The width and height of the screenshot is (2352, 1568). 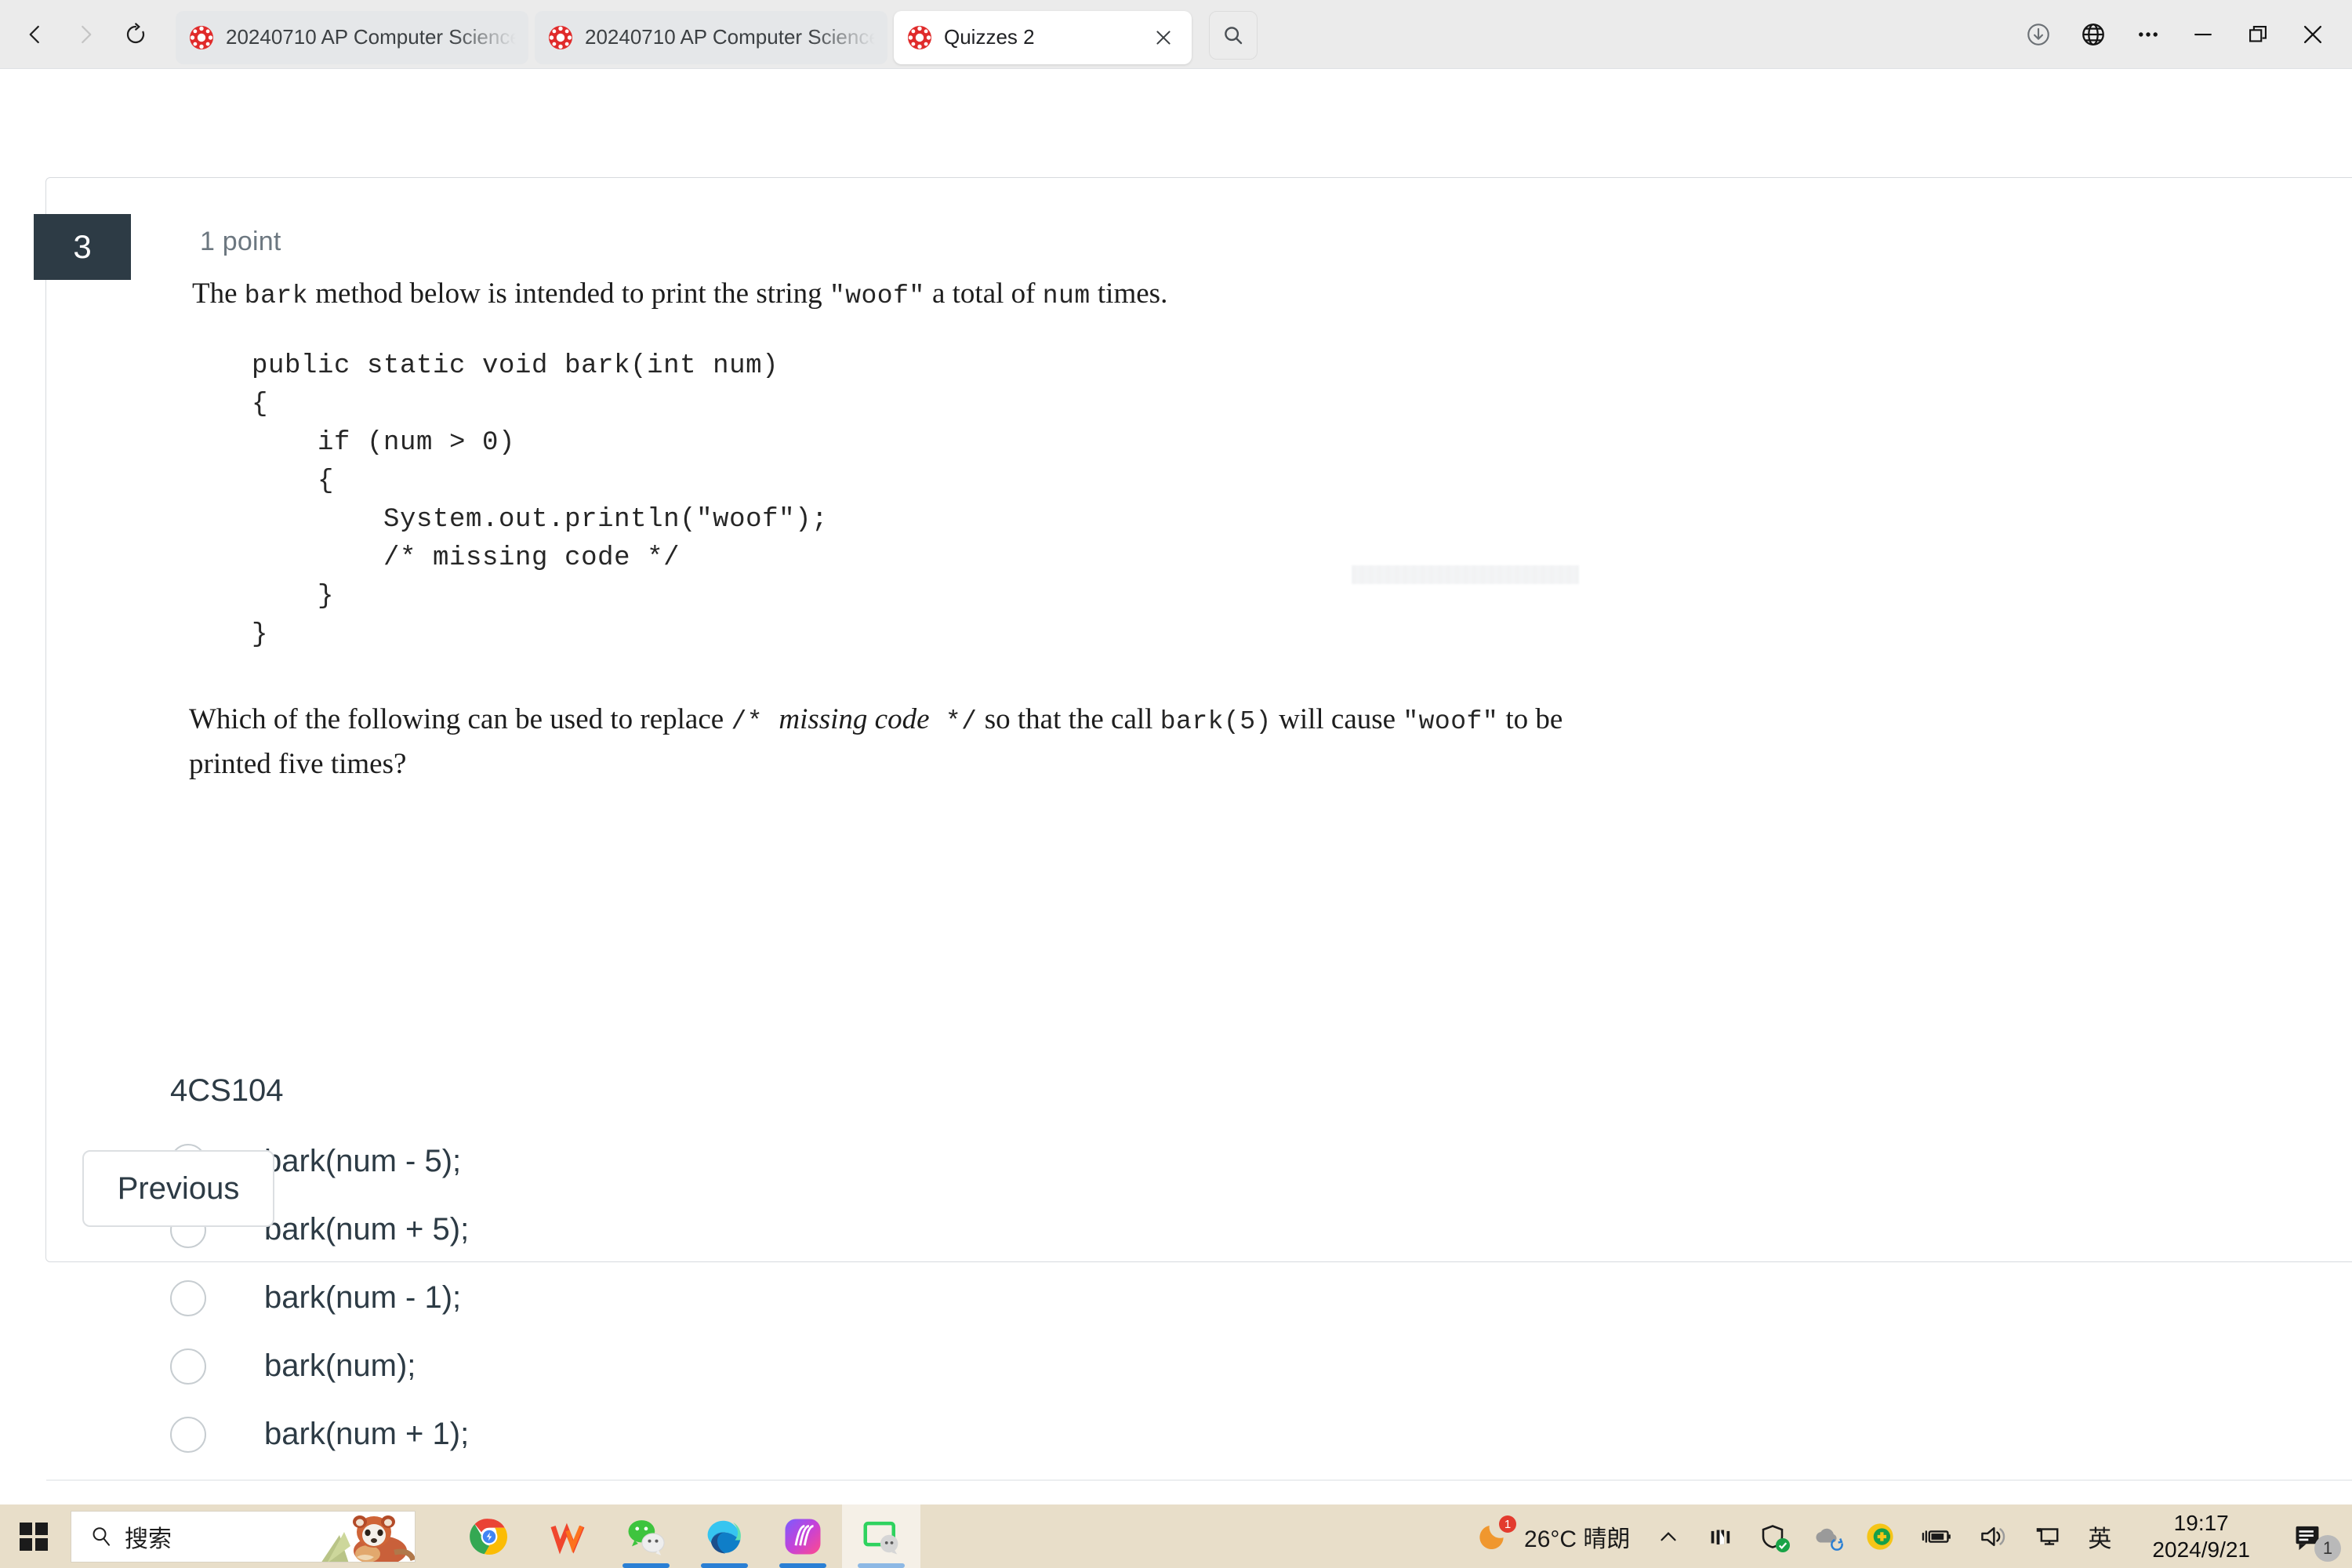 I want to click on network-icon, so click(x=2048, y=1536).